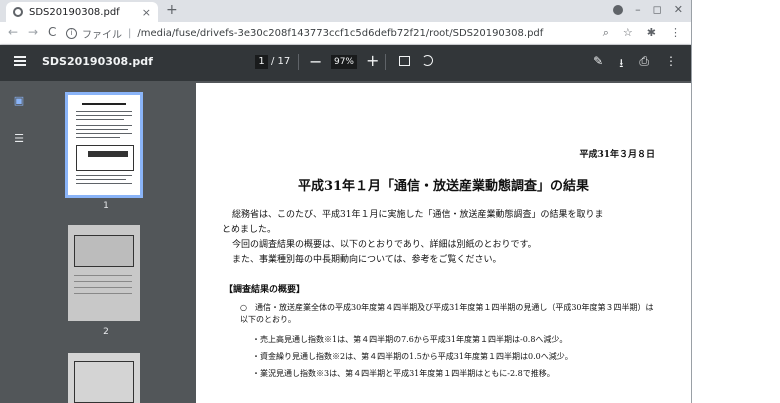  What do you see at coordinates (671, 64) in the screenshot?
I see `more-options-icon: ⋮` at bounding box center [671, 64].